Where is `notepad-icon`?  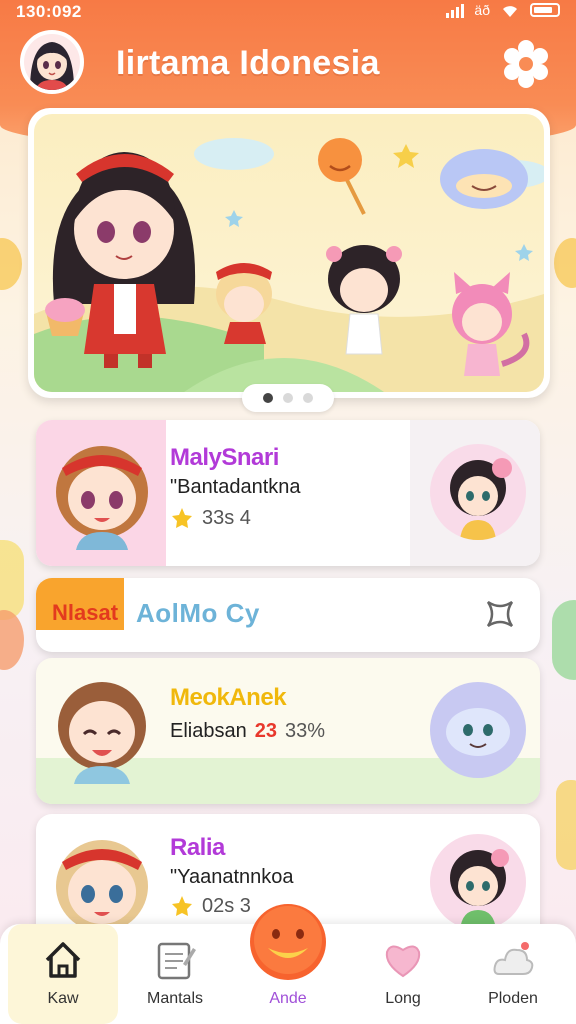
notepad-icon is located at coordinates (176, 961).